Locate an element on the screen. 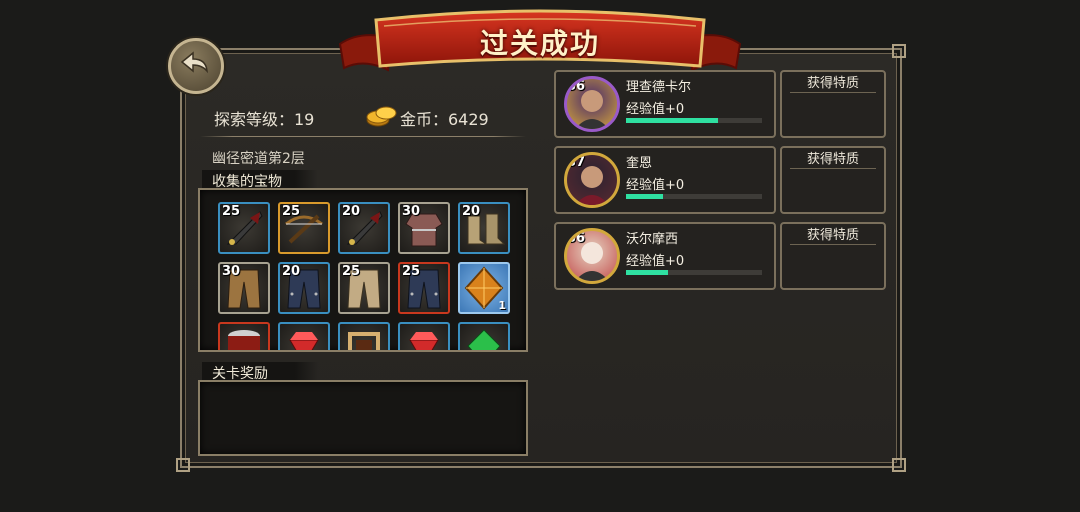 The image size is (1080, 512). hero-portrait: 37 is located at coordinates (592, 180).